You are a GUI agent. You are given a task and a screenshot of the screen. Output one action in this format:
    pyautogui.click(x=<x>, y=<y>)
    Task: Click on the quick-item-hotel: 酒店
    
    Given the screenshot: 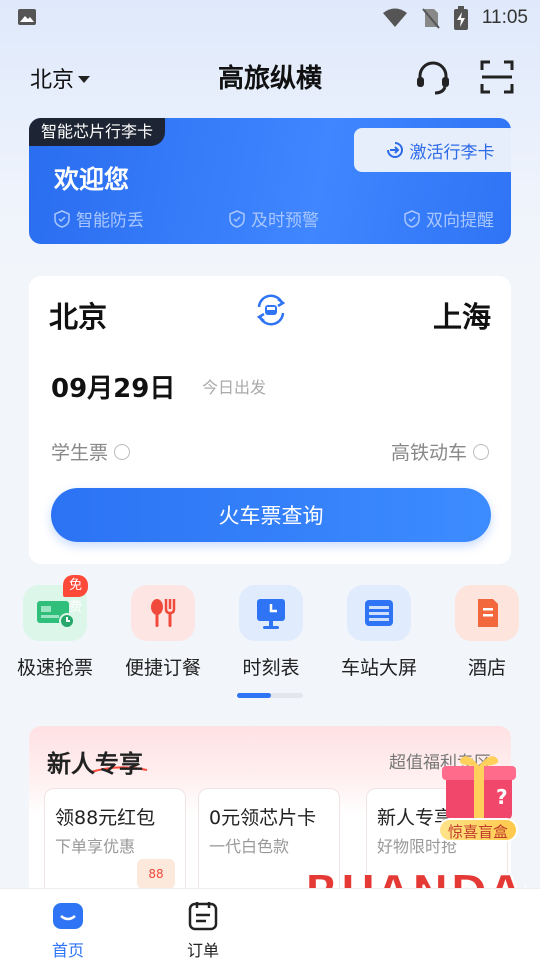 What is the action you would take?
    pyautogui.click(x=486, y=632)
    